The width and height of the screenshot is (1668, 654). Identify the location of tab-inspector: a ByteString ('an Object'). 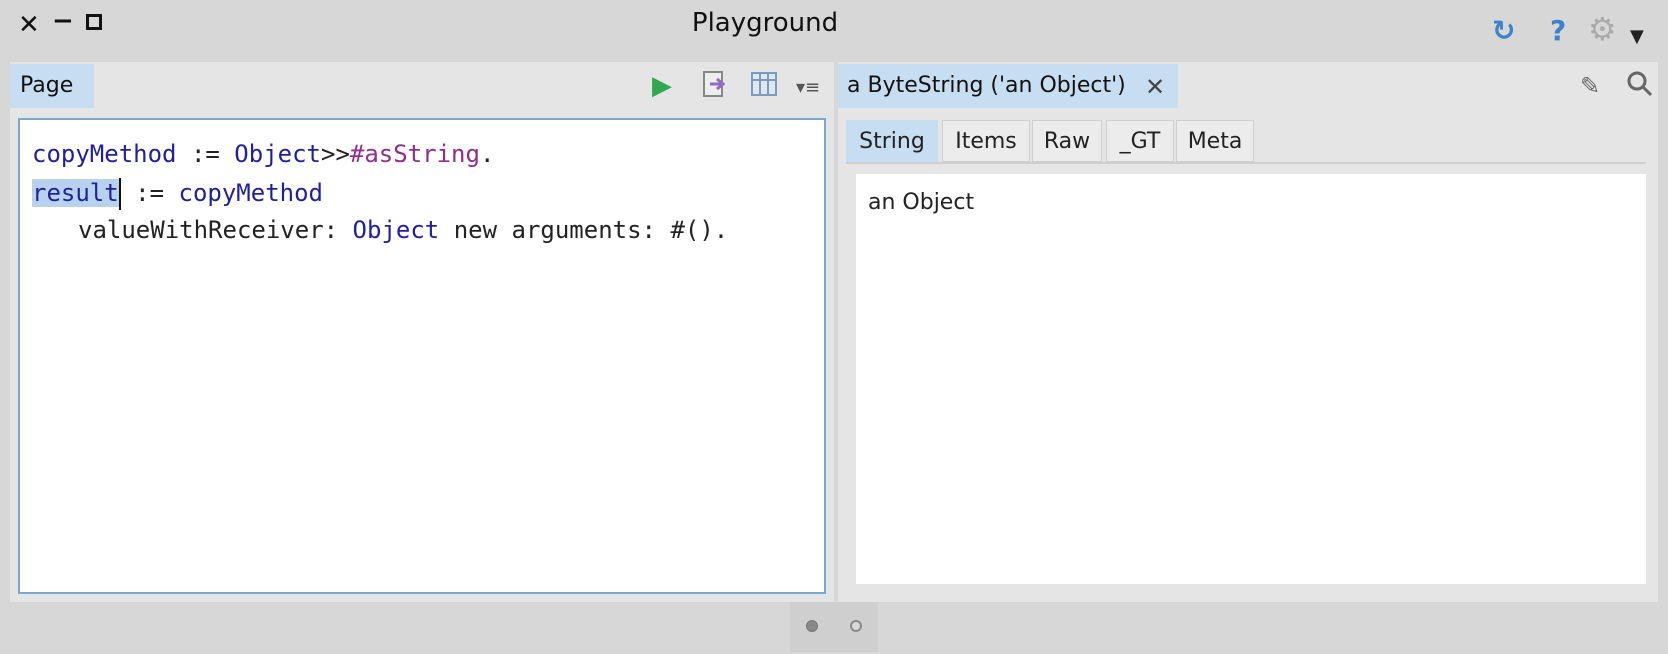
(1008, 86).